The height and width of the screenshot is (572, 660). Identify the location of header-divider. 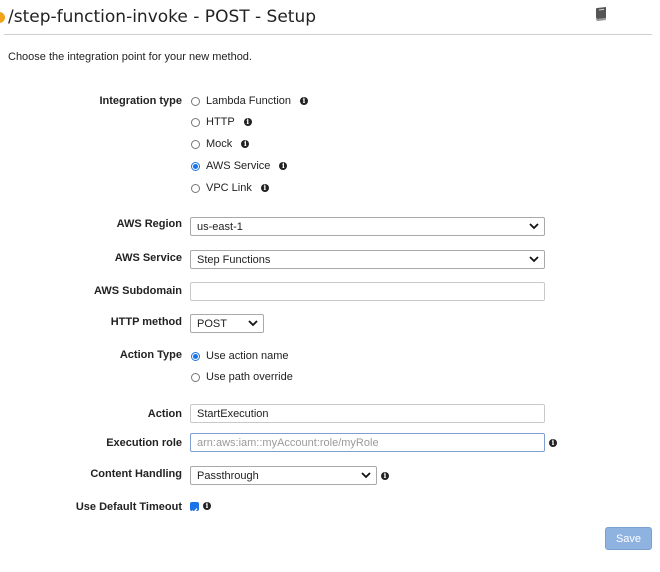
(328, 34).